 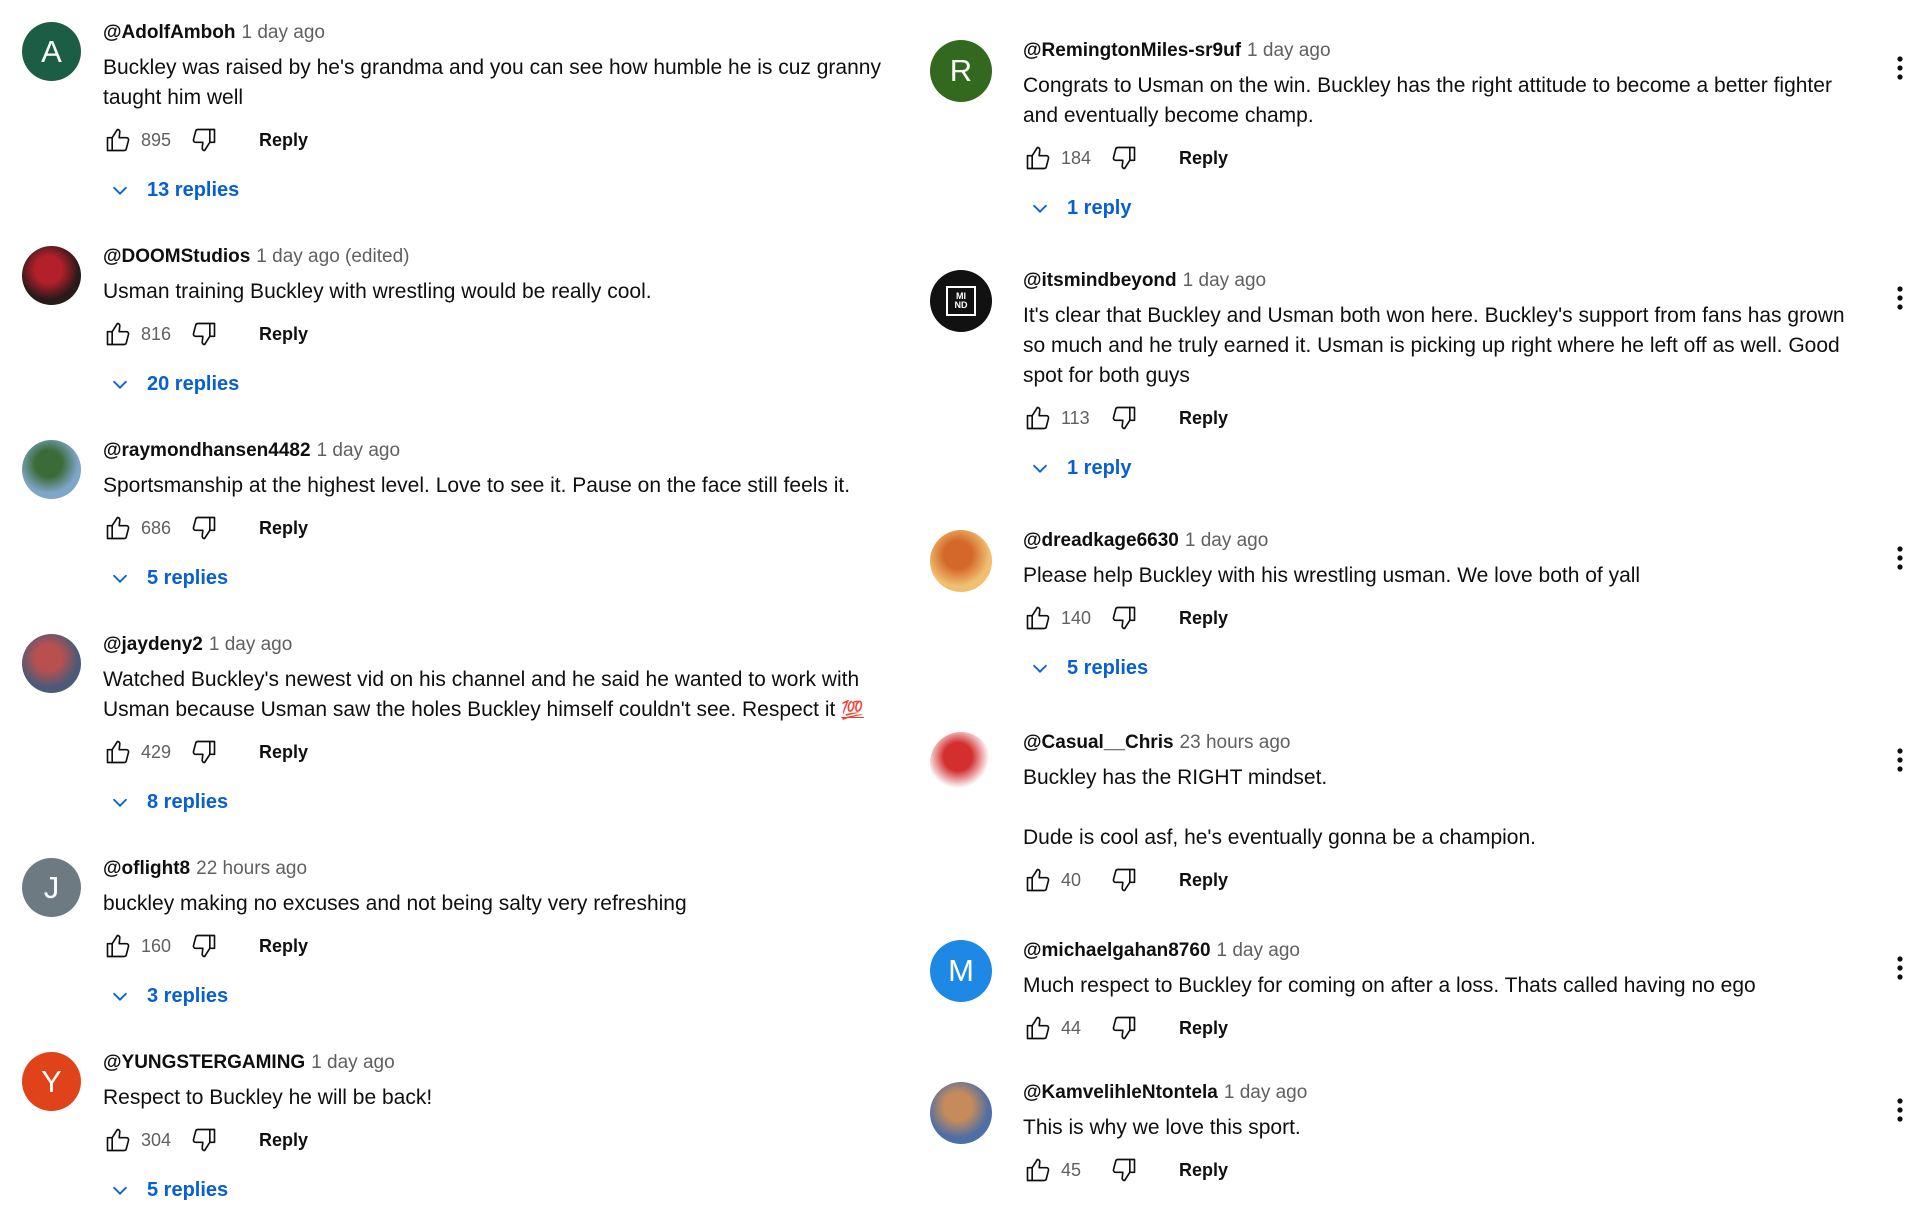 What do you see at coordinates (499, 996) in the screenshot?
I see `view-replies-button: 3 replies` at bounding box center [499, 996].